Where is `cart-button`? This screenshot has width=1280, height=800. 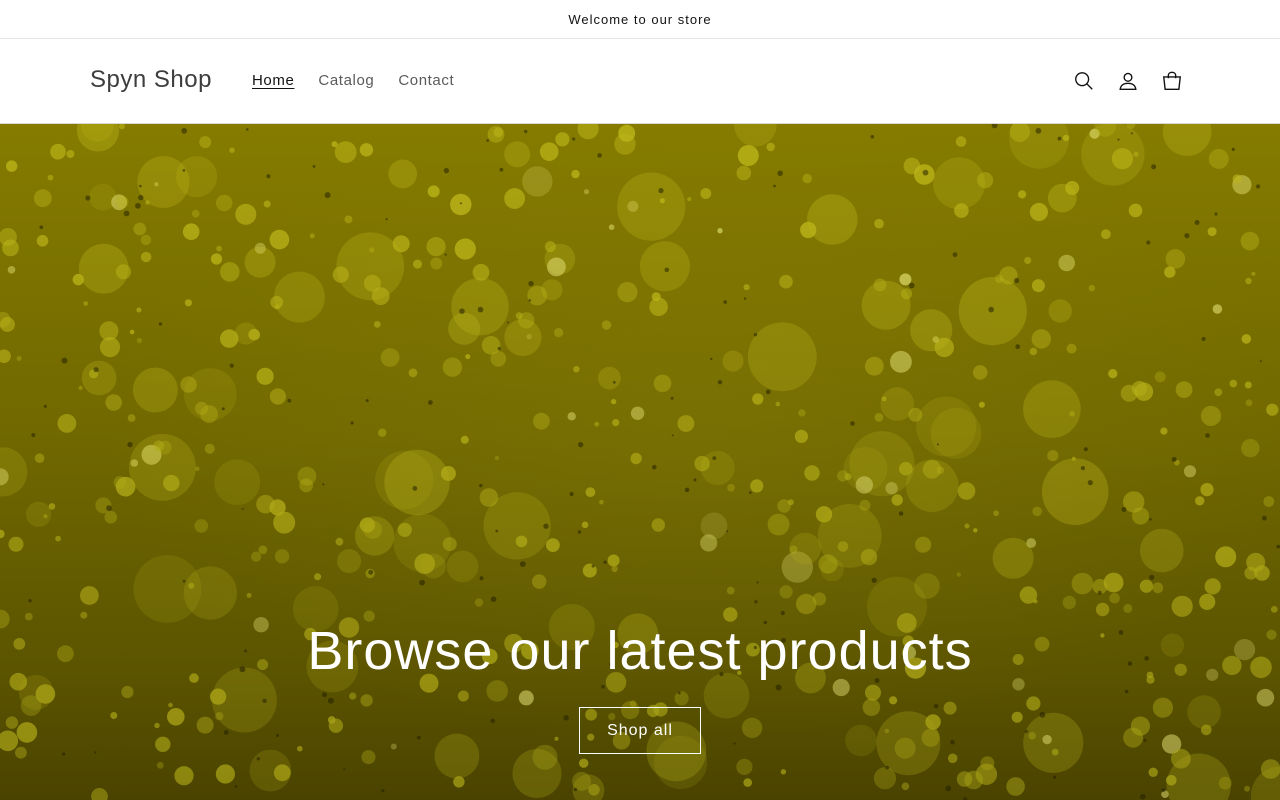
cart-button is located at coordinates (1172, 81).